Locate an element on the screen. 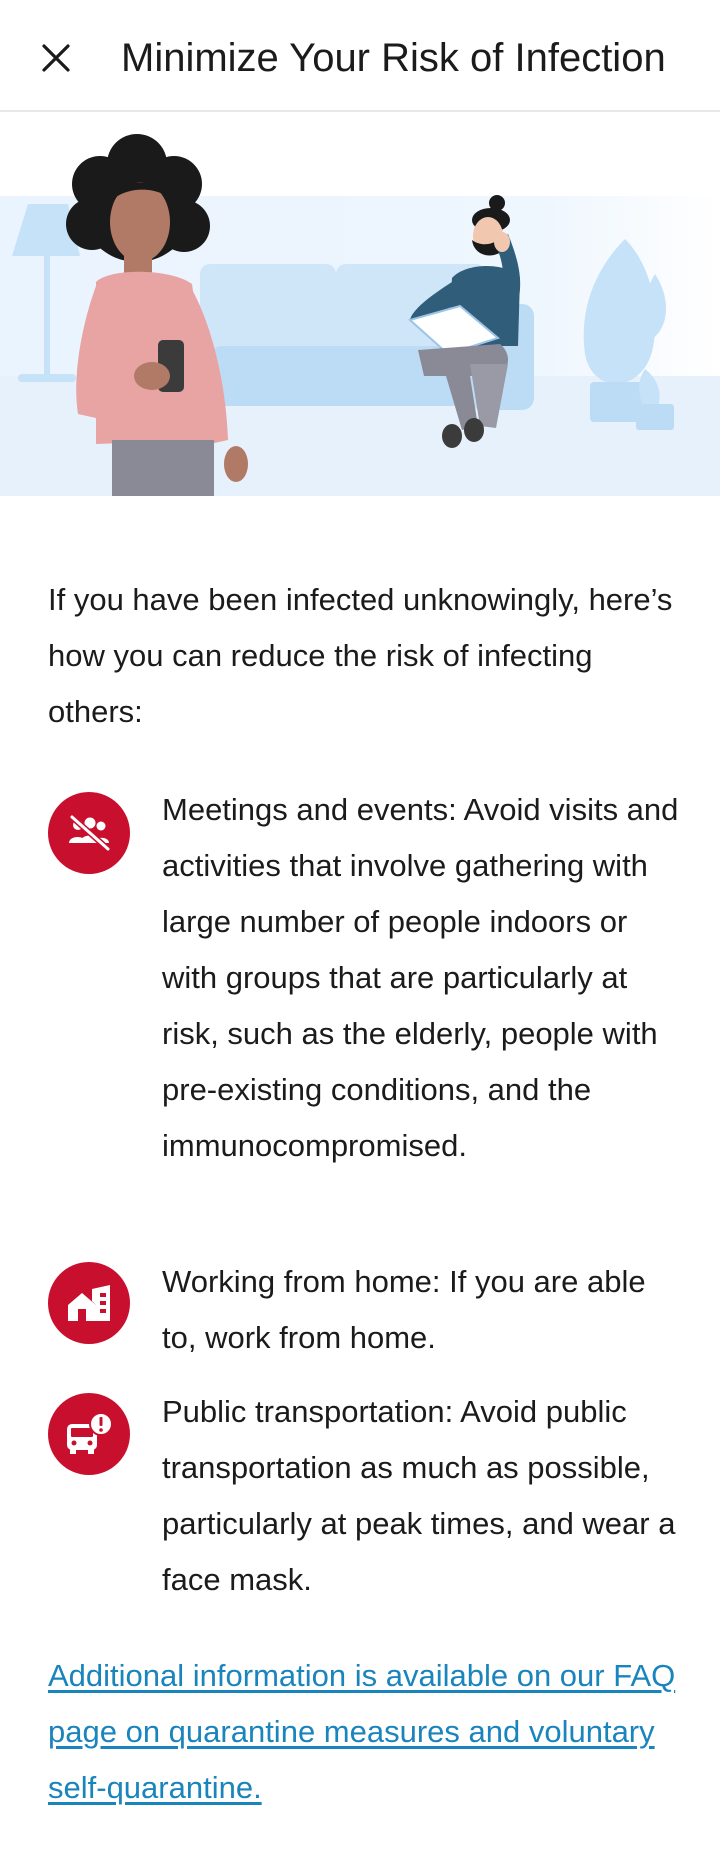 This screenshot has width=720, height=1857. home-office-icon is located at coordinates (89, 1303).